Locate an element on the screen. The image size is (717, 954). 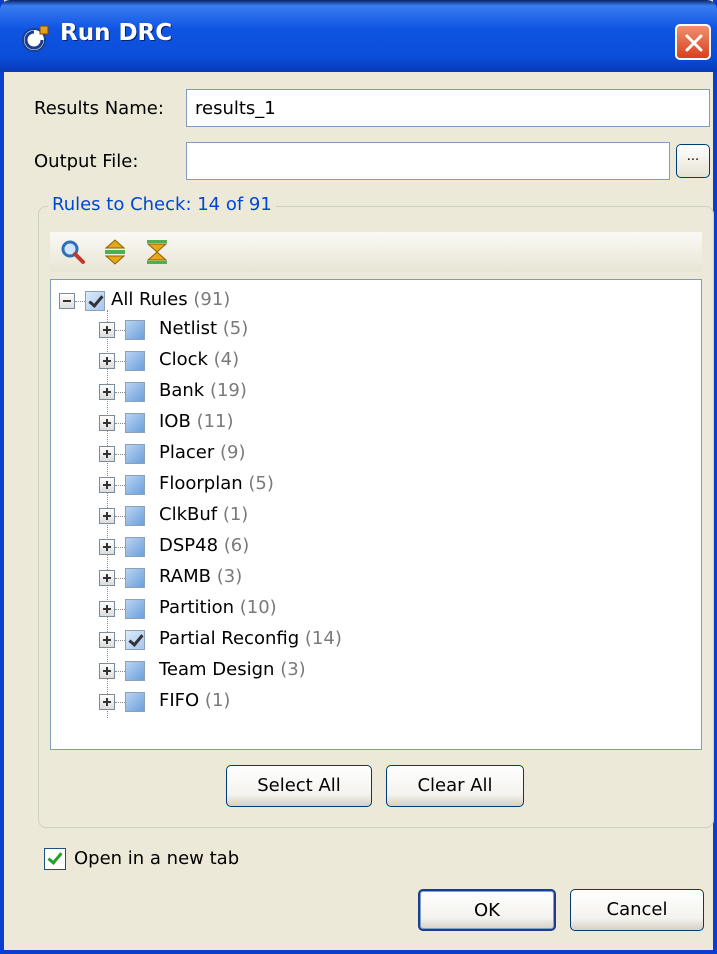
output-file-label: Output File: is located at coordinates (86, 161).